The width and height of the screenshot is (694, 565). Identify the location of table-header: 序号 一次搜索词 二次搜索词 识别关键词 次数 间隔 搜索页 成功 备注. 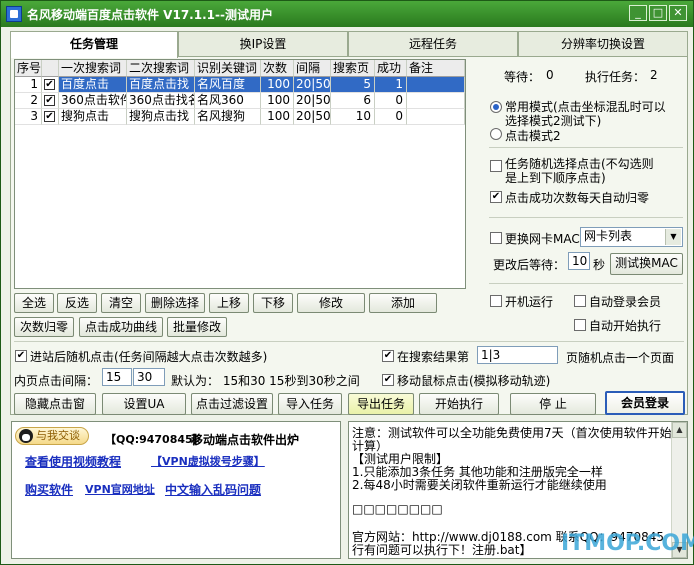
(240, 68).